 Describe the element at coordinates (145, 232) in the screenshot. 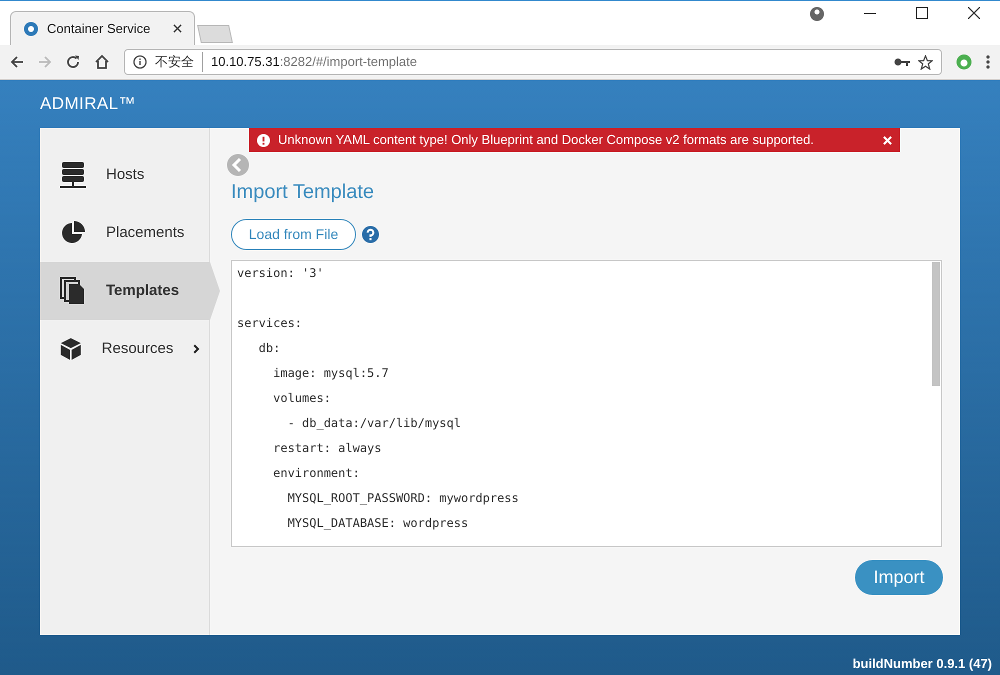

I see `sidebar-label: Placements` at that location.